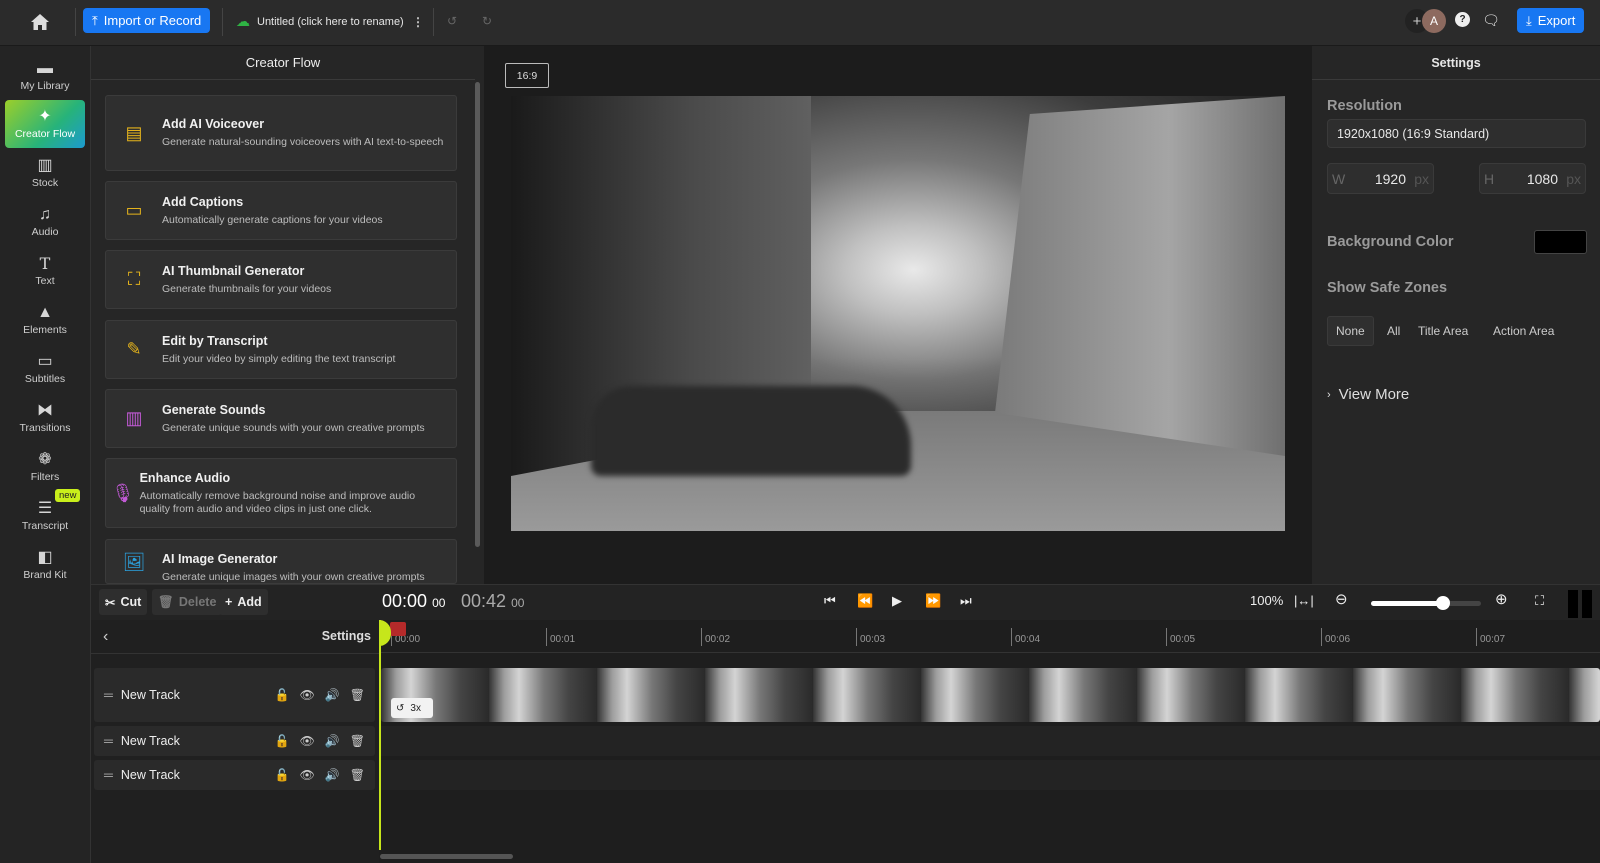  Describe the element at coordinates (452, 21) in the screenshot. I see `undo-icon: ↺` at that location.